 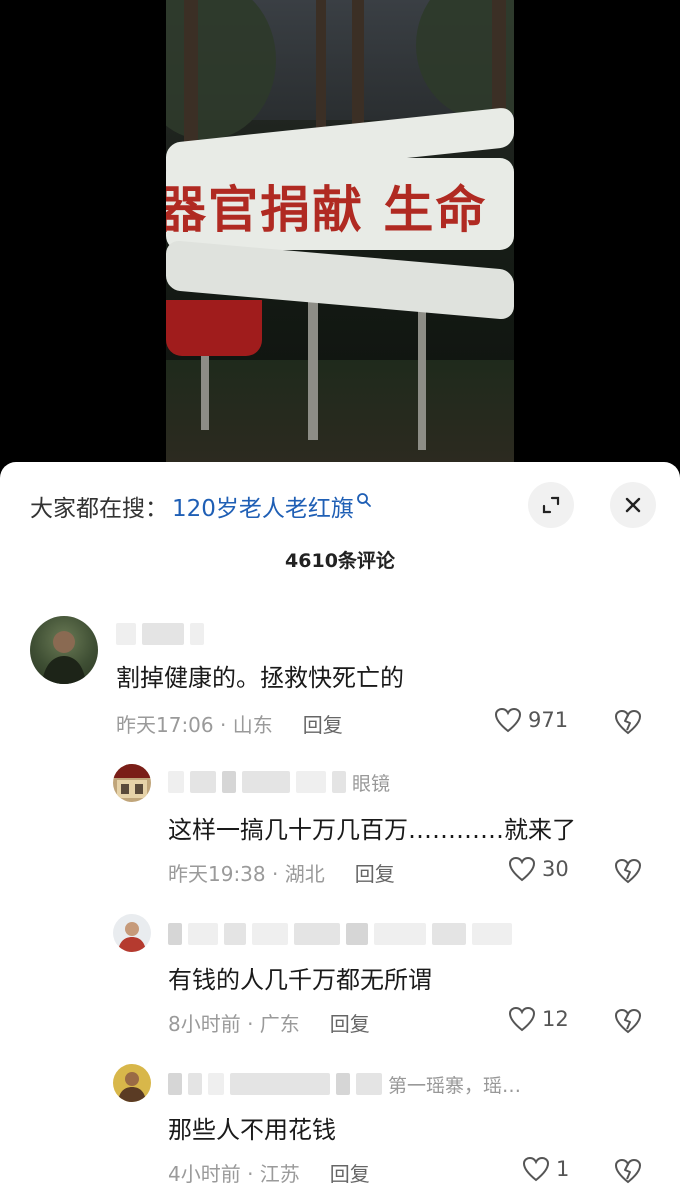 I want to click on trending-search: 大家都在搜： 120岁老人老红旗, so click(x=201, y=506).